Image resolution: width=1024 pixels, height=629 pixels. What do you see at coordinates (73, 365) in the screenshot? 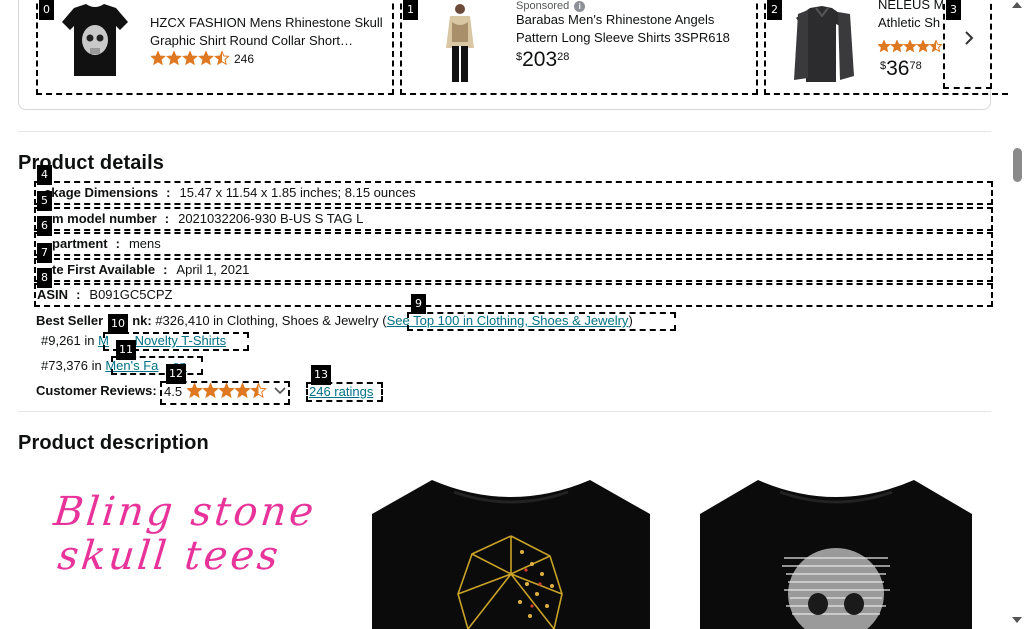
I see `sub-rank-text: #73,376 in` at bounding box center [73, 365].